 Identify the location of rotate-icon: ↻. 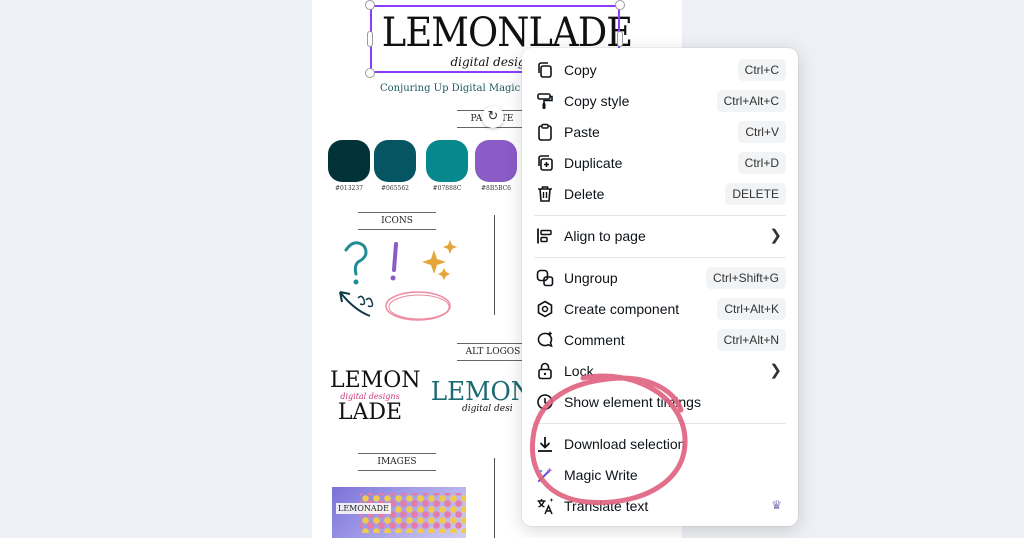
(493, 117).